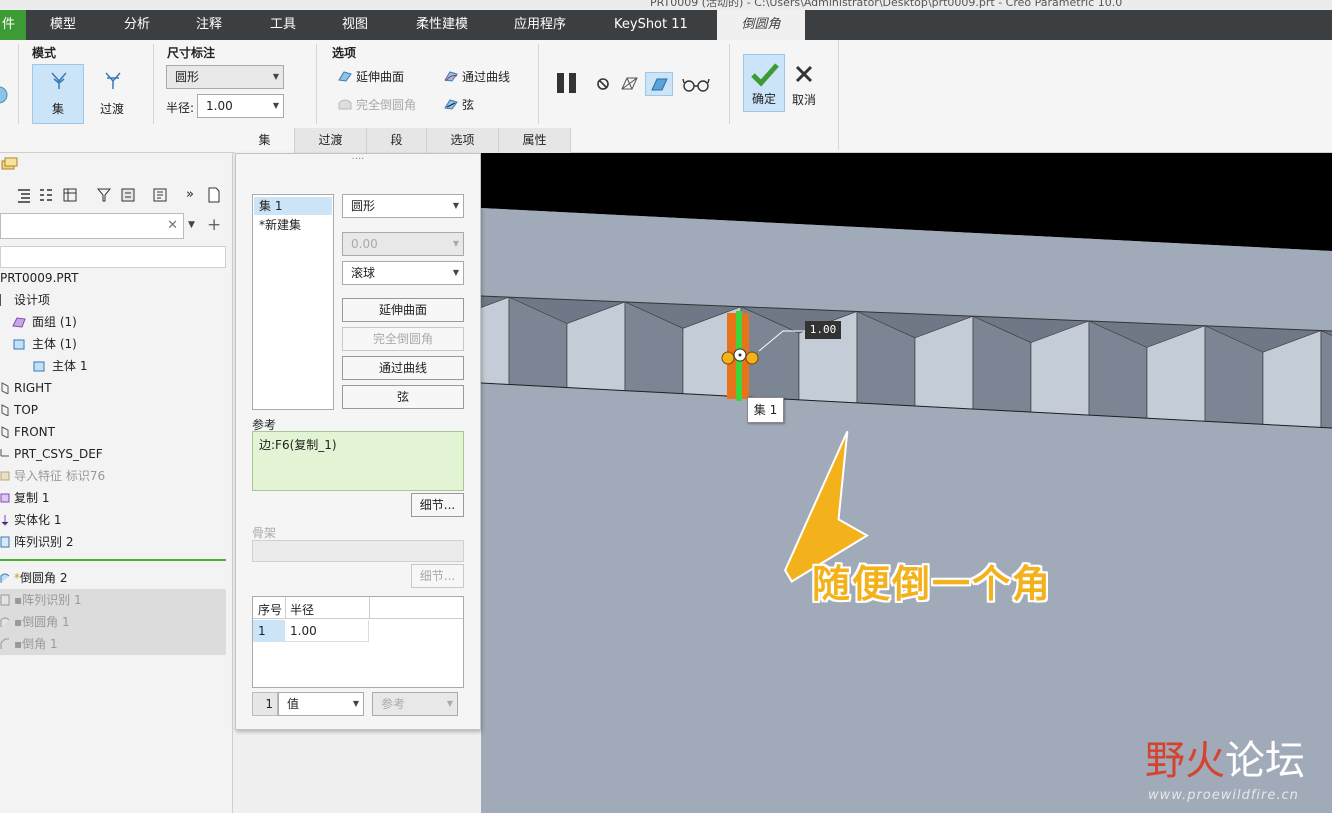  Describe the element at coordinates (38, 344) in the screenshot. I see `tree-item: 主体 (1)` at that location.